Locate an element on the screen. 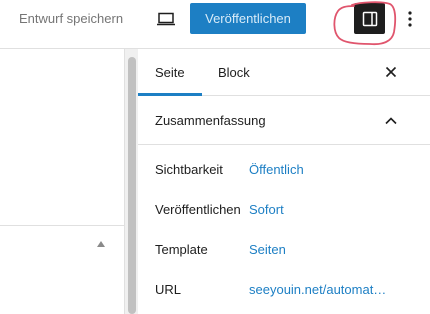  close-icon is located at coordinates (391, 72).